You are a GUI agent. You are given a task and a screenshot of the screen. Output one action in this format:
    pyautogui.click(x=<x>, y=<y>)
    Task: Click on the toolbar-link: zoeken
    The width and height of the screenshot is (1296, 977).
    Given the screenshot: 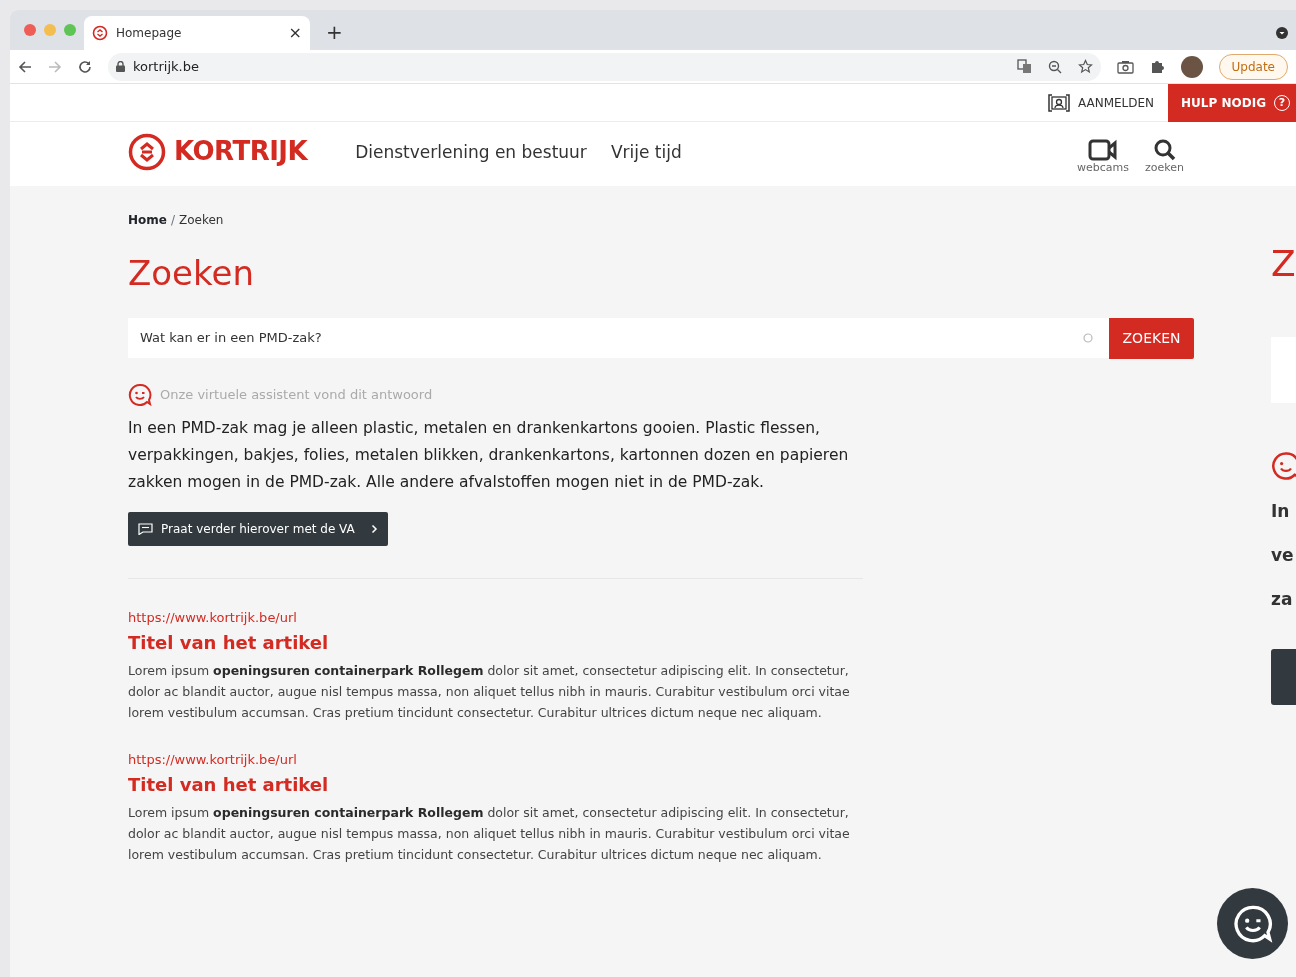 What is the action you would take?
    pyautogui.click(x=1164, y=156)
    